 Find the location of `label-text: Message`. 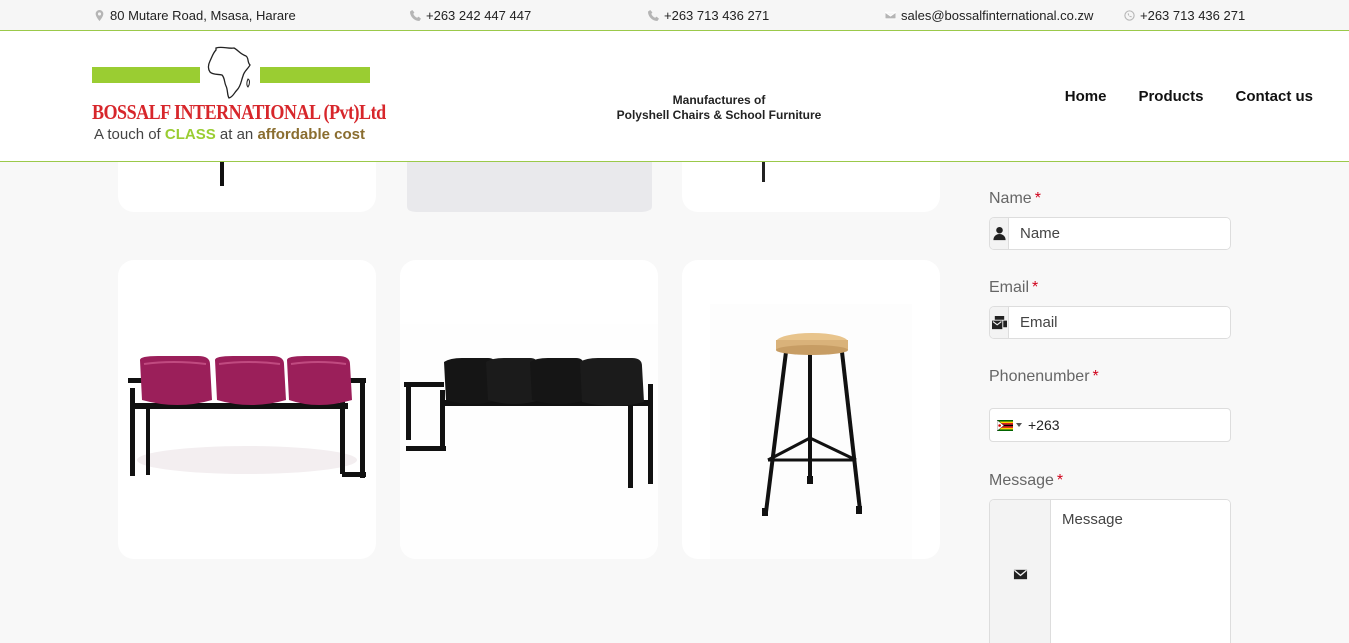

label-text: Message is located at coordinates (1021, 480).